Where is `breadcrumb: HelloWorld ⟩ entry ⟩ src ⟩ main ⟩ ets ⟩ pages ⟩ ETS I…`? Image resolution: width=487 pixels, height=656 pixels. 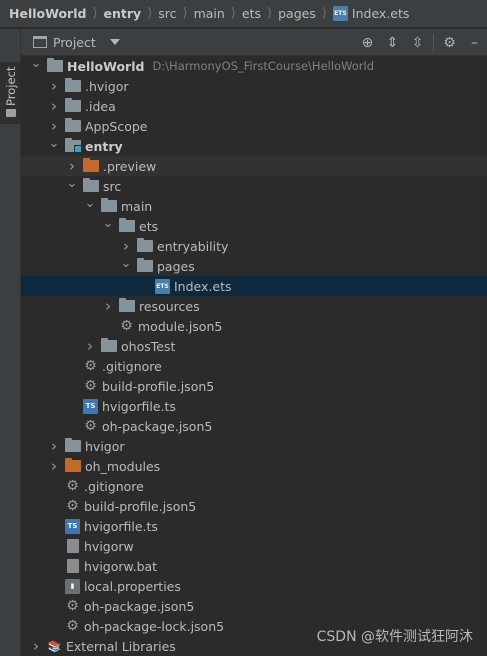 breadcrumb: HelloWorld ⟩ entry ⟩ src ⟩ main ⟩ ets ⟩ pages ⟩ ETS I… is located at coordinates (243, 14).